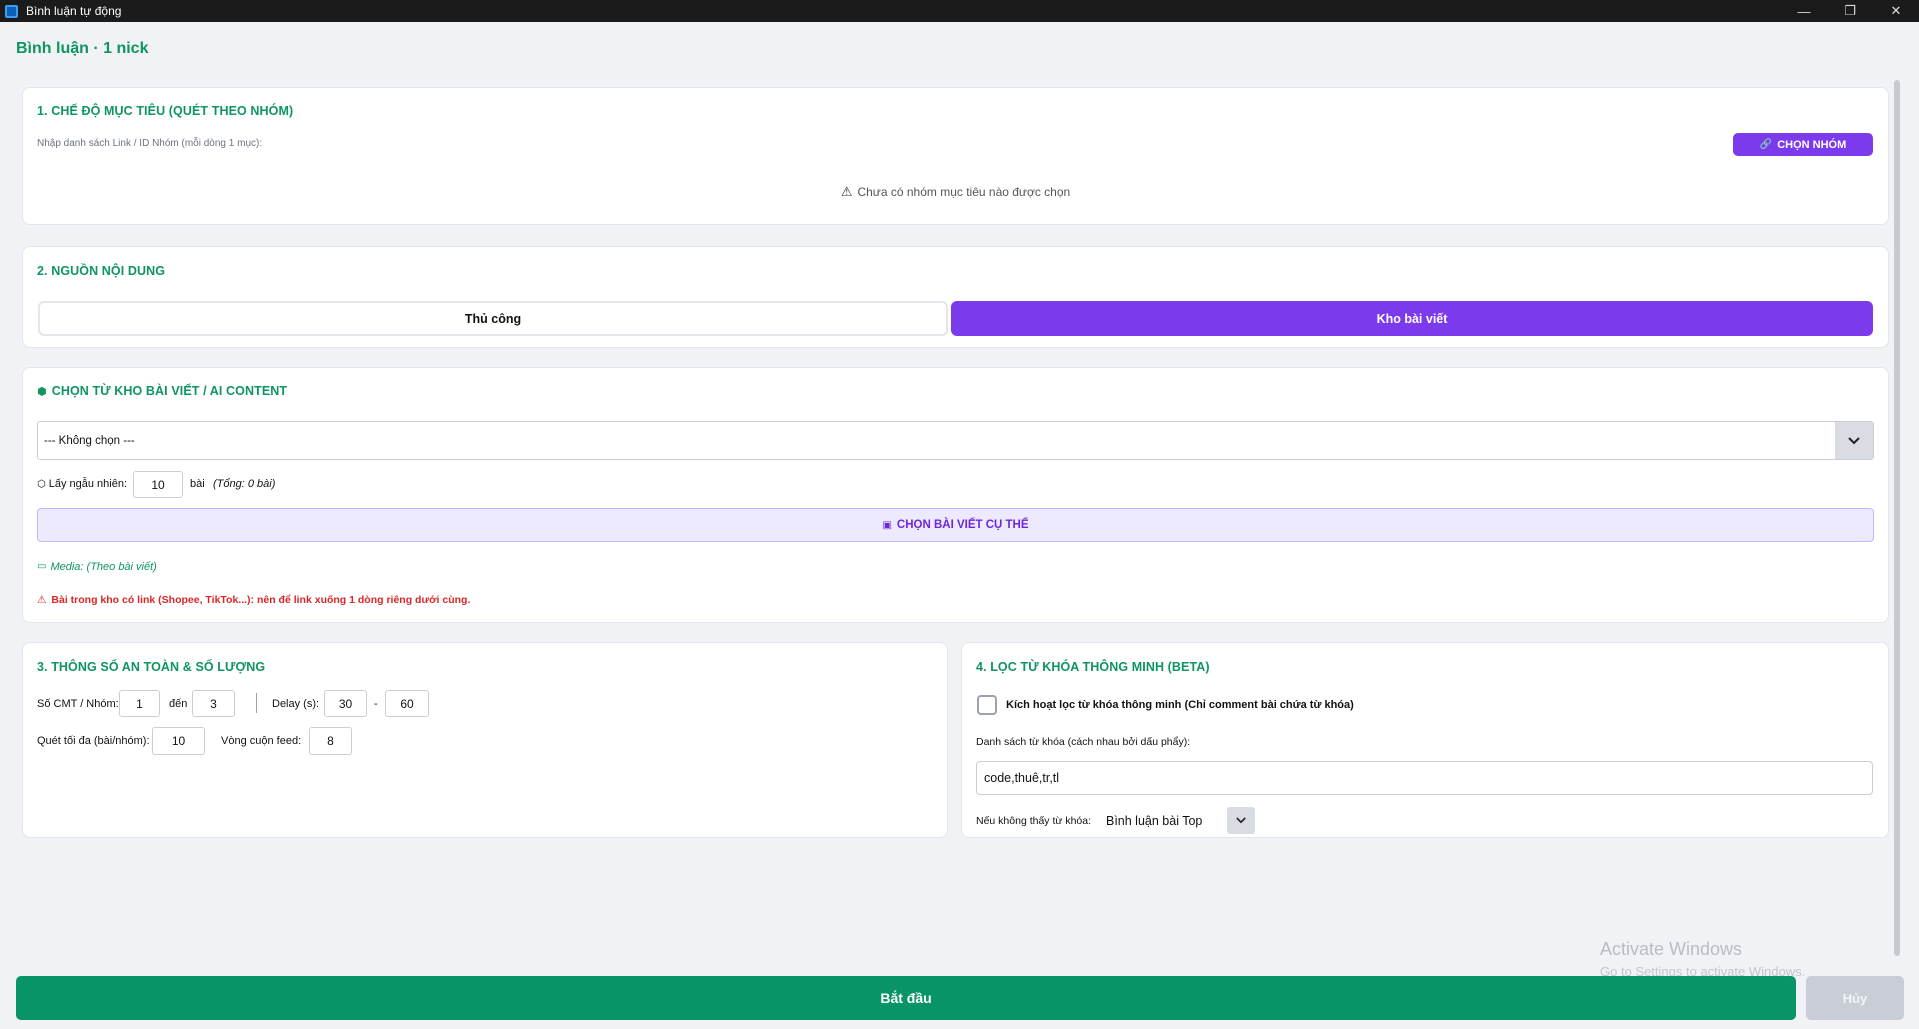 The height and width of the screenshot is (1029, 1919). Describe the element at coordinates (42, 391) in the screenshot. I see `box-icon: ⬢` at that location.